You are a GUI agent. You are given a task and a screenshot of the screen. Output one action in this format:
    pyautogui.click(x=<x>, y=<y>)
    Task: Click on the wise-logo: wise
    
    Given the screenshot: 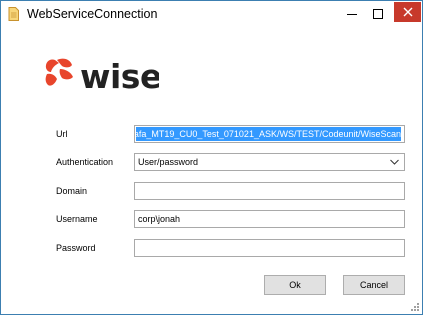 What is the action you would take?
    pyautogui.click(x=102, y=76)
    